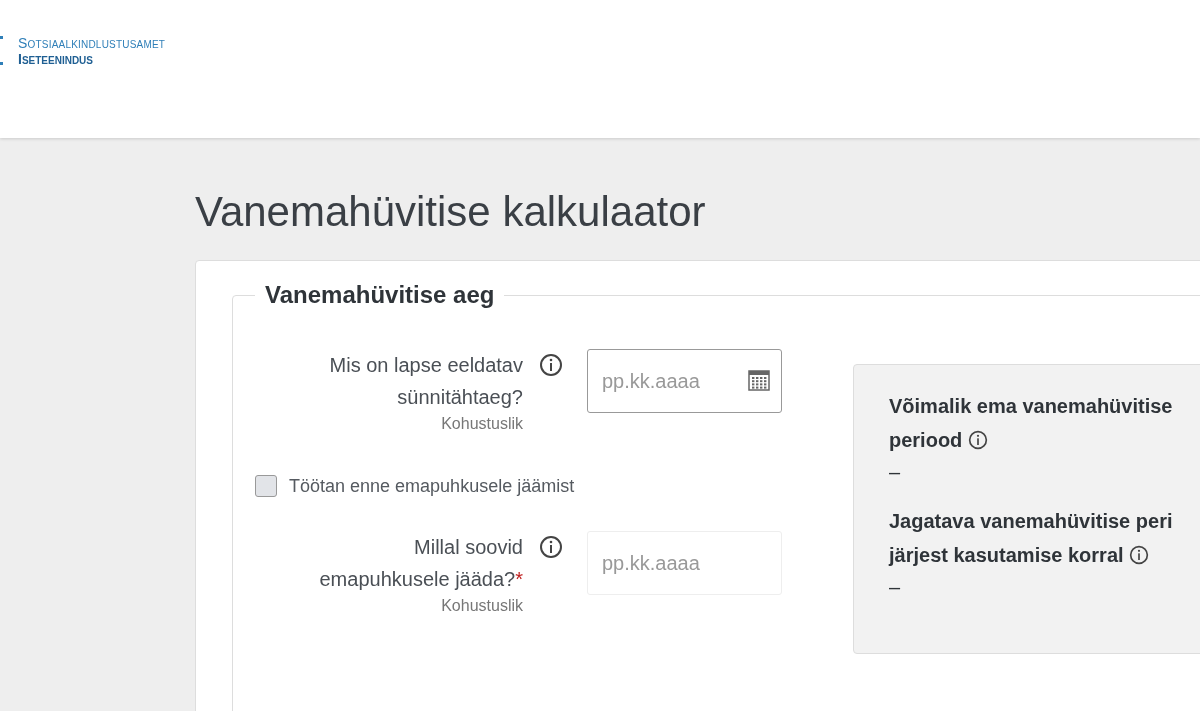  I want to click on required-asterisk: *, so click(519, 579).